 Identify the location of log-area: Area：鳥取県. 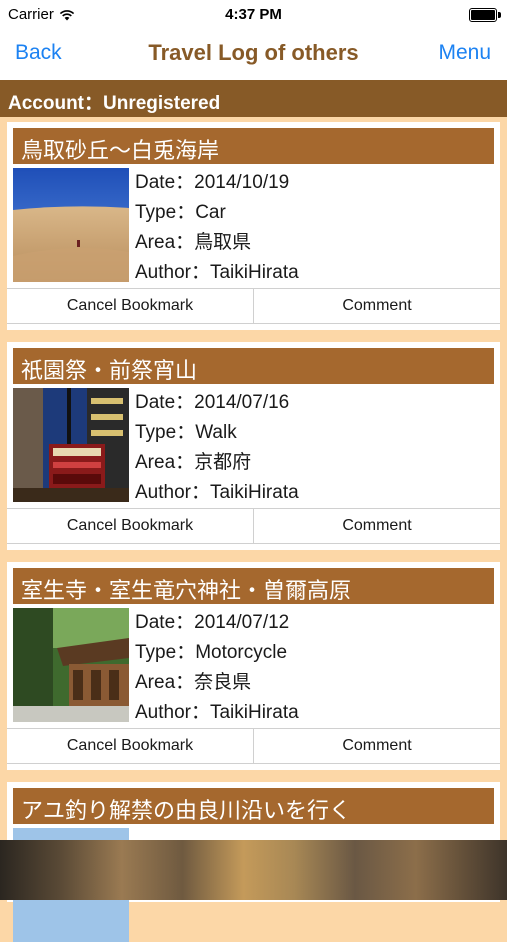
(193, 242).